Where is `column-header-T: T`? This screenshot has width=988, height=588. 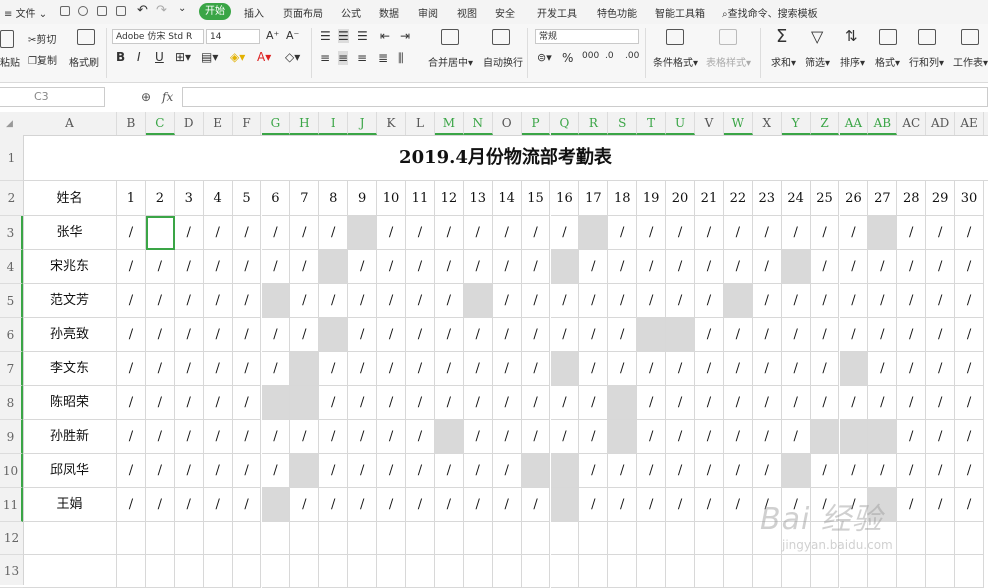 column-header-T: T is located at coordinates (652, 123).